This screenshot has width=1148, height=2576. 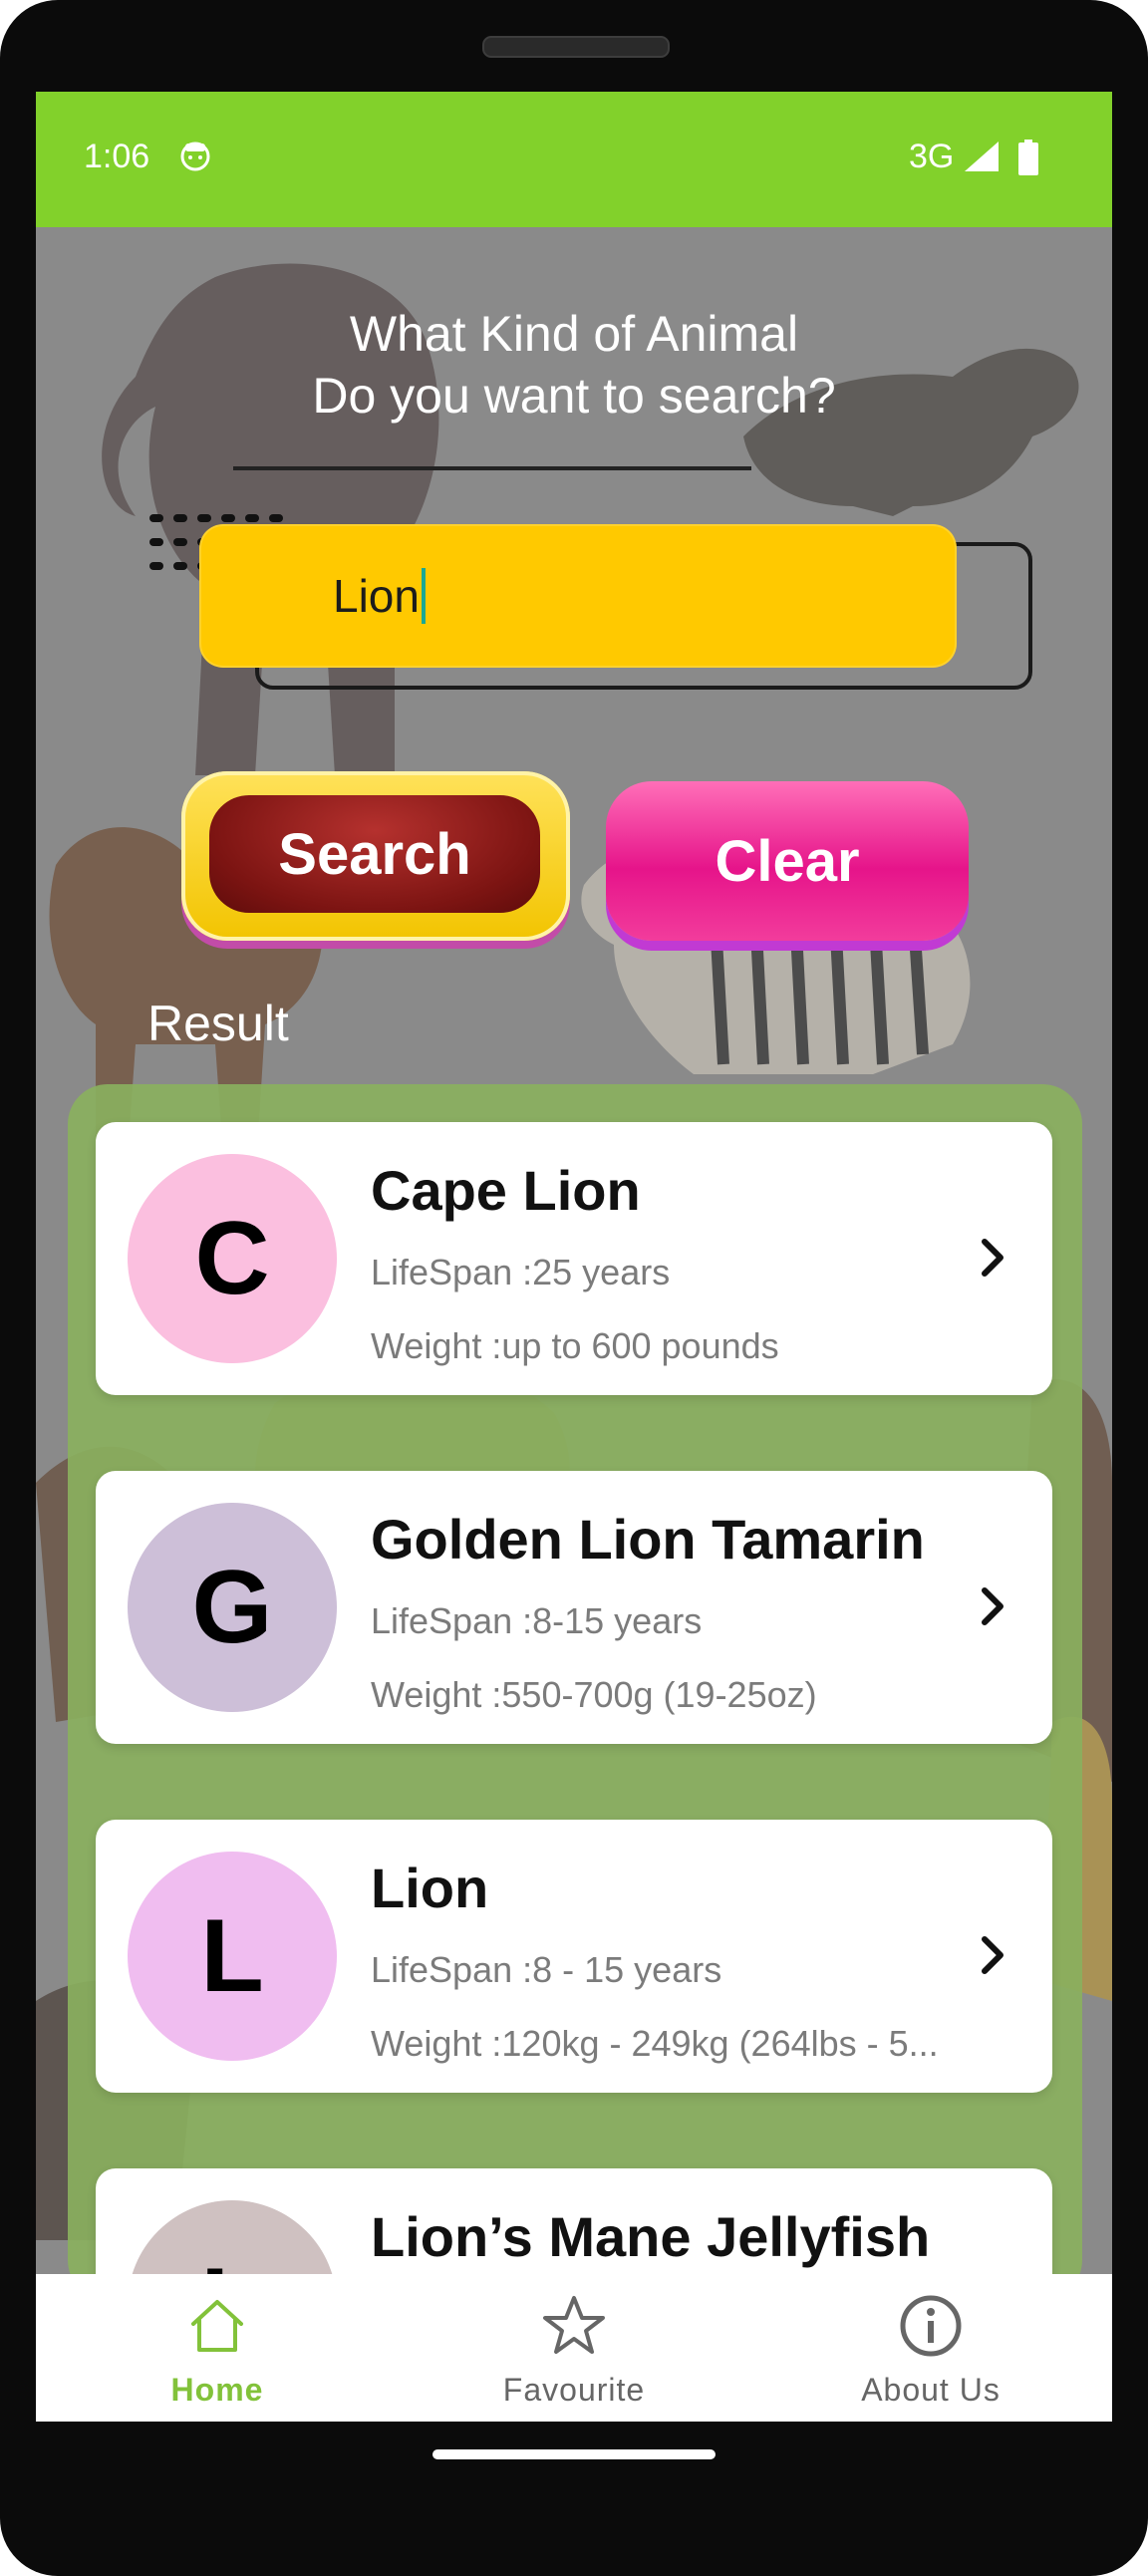 I want to click on nav-favourite: Favourite, so click(x=574, y=2349).